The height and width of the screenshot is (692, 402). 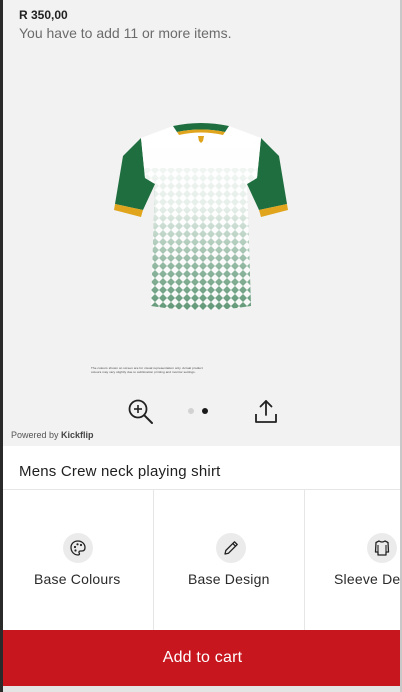 What do you see at coordinates (77, 579) in the screenshot?
I see `option-label: Base Colours` at bounding box center [77, 579].